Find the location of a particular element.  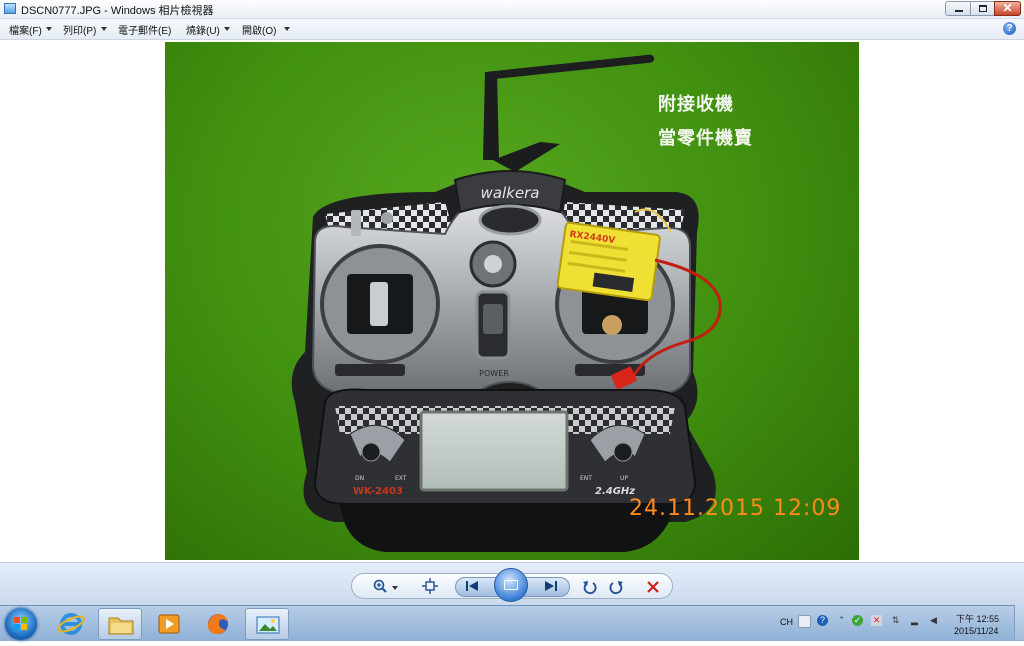

previous-icon is located at coordinates (472, 587).